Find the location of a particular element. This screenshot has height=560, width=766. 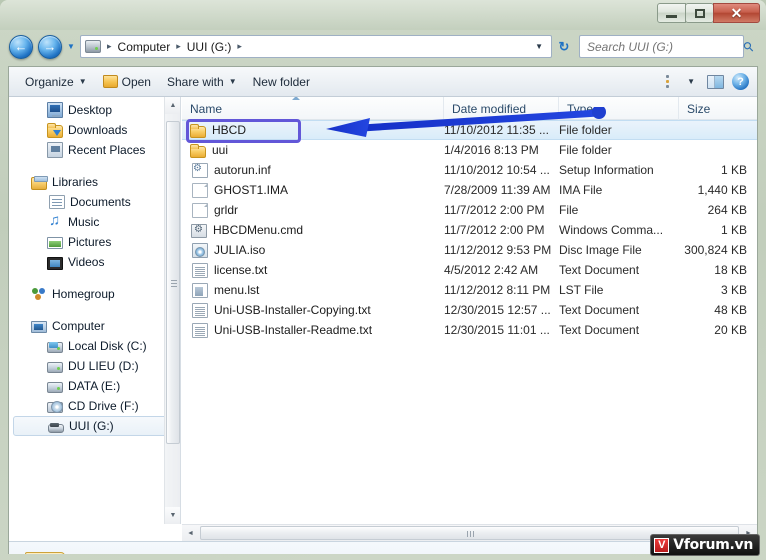

sidebar-item-libraries: Libraries is located at coordinates (94, 182).